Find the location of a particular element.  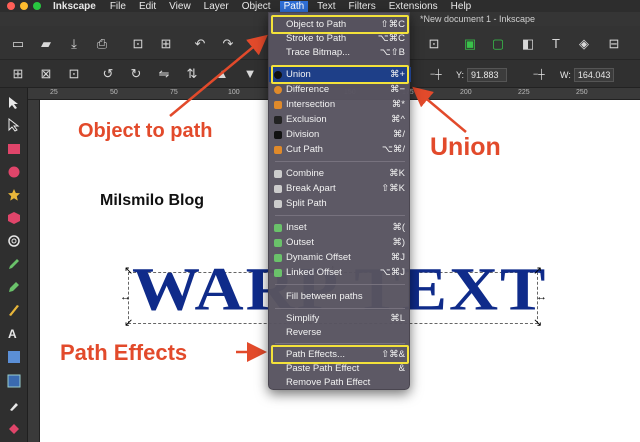

calligraphy-tool-icon is located at coordinates (14, 310).